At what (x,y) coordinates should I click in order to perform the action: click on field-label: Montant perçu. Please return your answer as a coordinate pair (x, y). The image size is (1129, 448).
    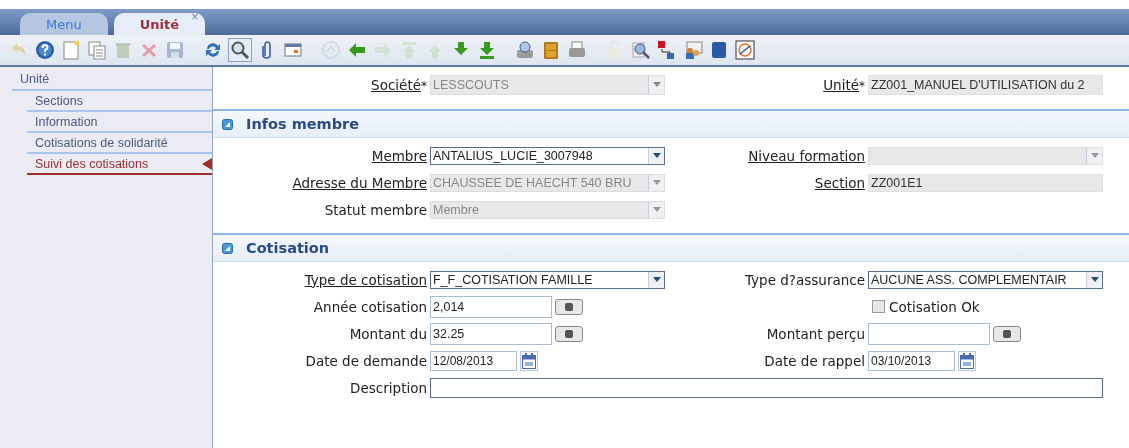
    Looking at the image, I should click on (815, 333).